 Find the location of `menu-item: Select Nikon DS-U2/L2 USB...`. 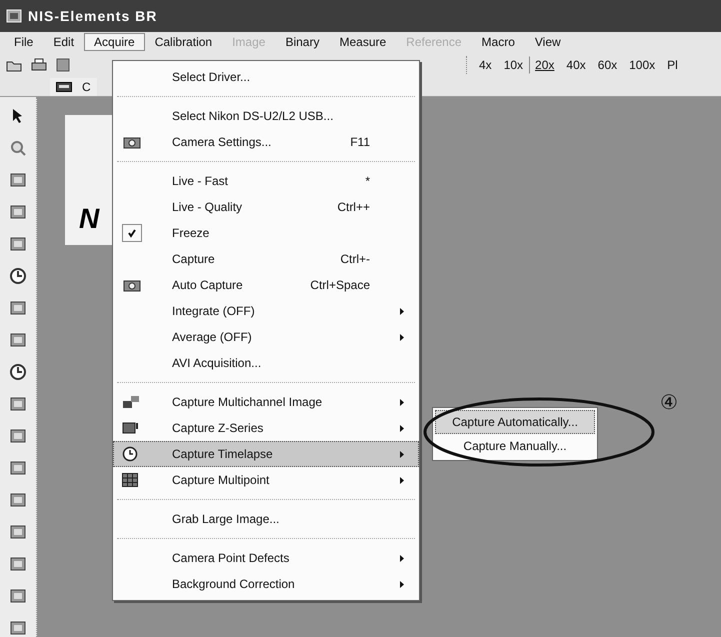

menu-item: Select Nikon DS-U2/L2 USB... is located at coordinates (266, 116).